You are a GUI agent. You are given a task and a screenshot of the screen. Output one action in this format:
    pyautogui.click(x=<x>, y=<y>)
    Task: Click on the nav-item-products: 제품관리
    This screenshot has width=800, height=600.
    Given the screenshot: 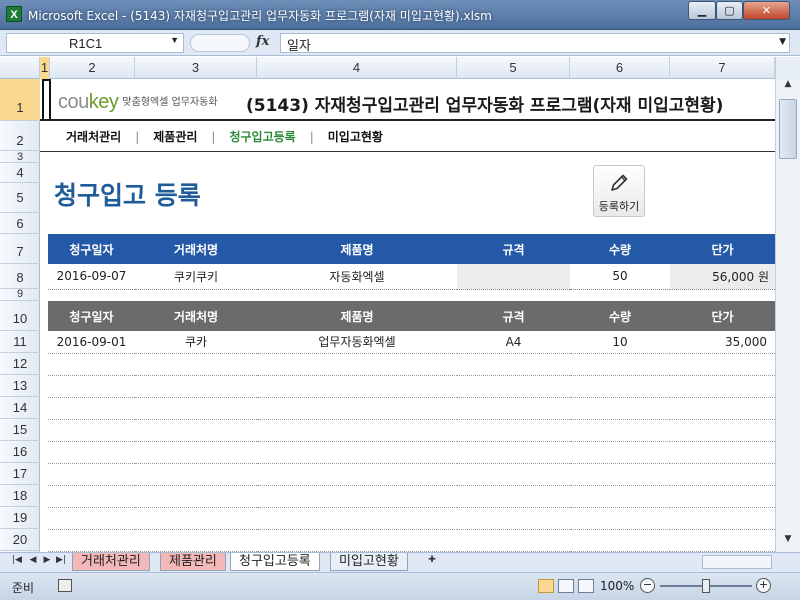 What is the action you would take?
    pyautogui.click(x=175, y=137)
    